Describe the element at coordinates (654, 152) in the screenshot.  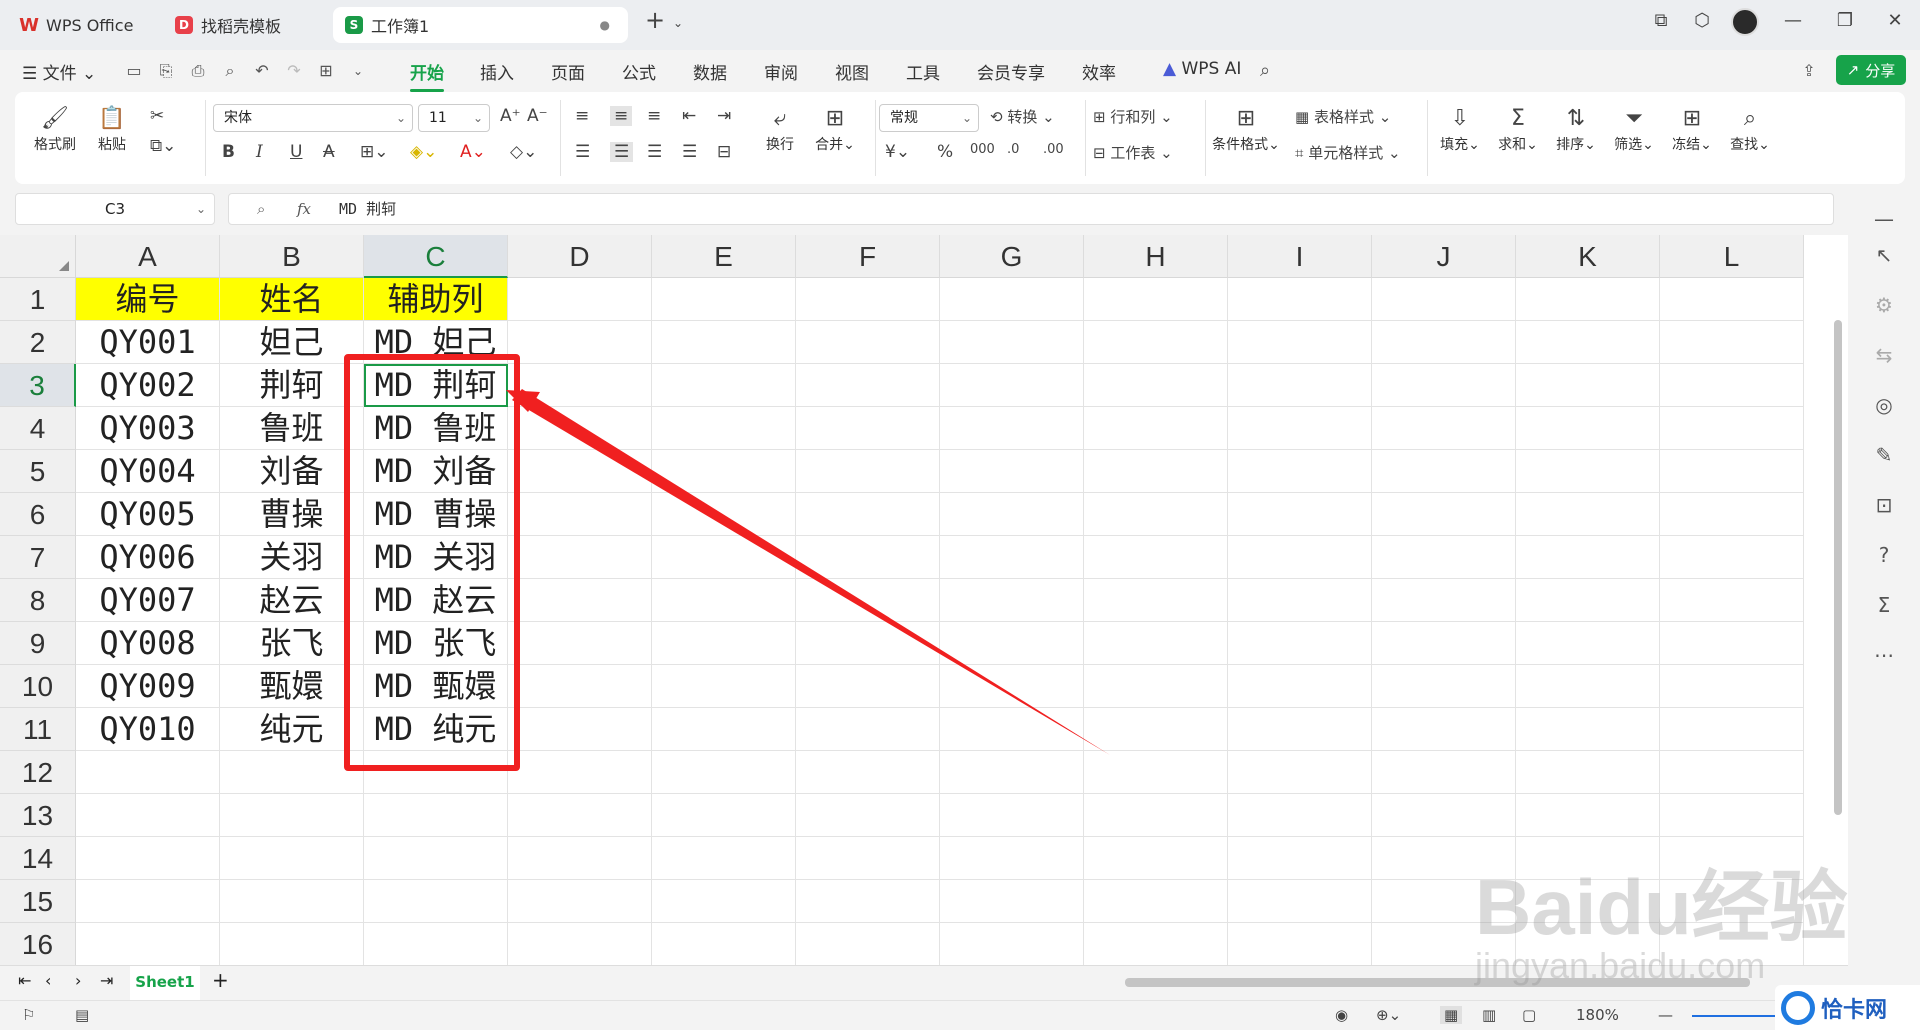
I see `align-right-icon: ☰` at that location.